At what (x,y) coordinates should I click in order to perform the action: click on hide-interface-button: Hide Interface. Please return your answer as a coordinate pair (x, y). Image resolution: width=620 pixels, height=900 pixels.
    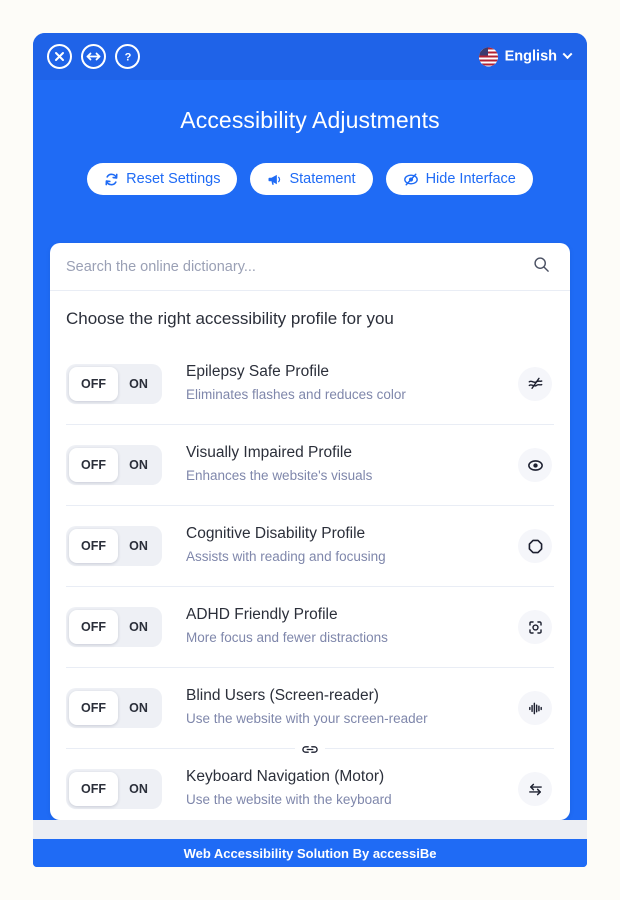
    Looking at the image, I should click on (459, 179).